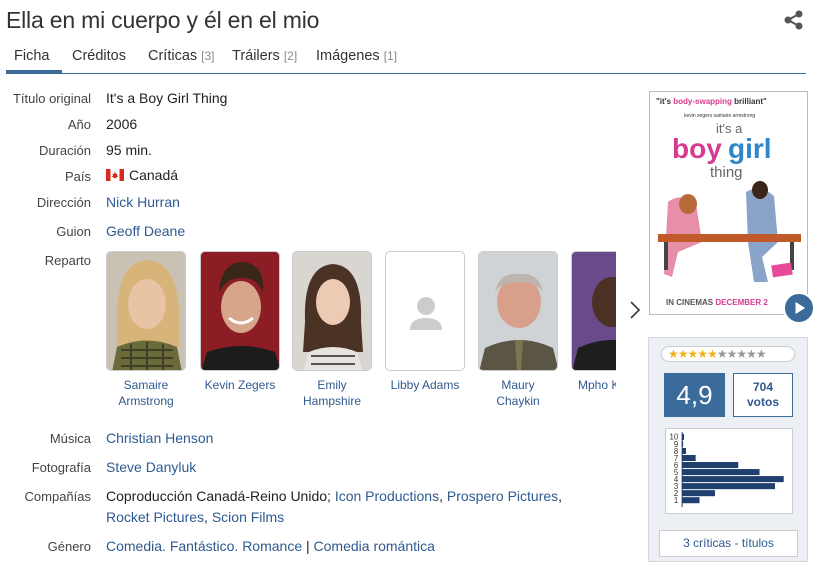 This screenshot has width=821, height=562. I want to click on value-original-title: It's a Boy Girl Thing, so click(167, 98).